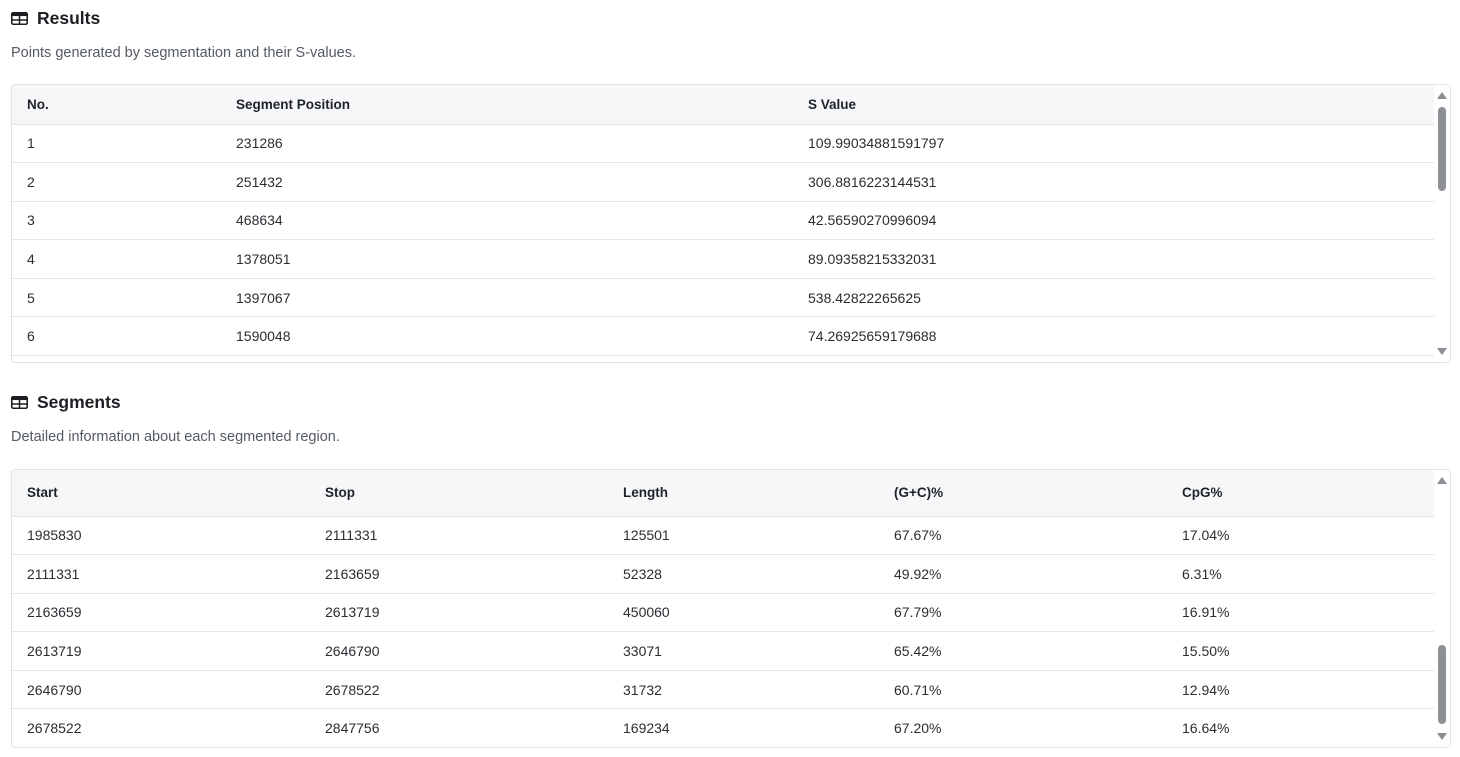  I want to click on column-header-no: No., so click(116, 105).